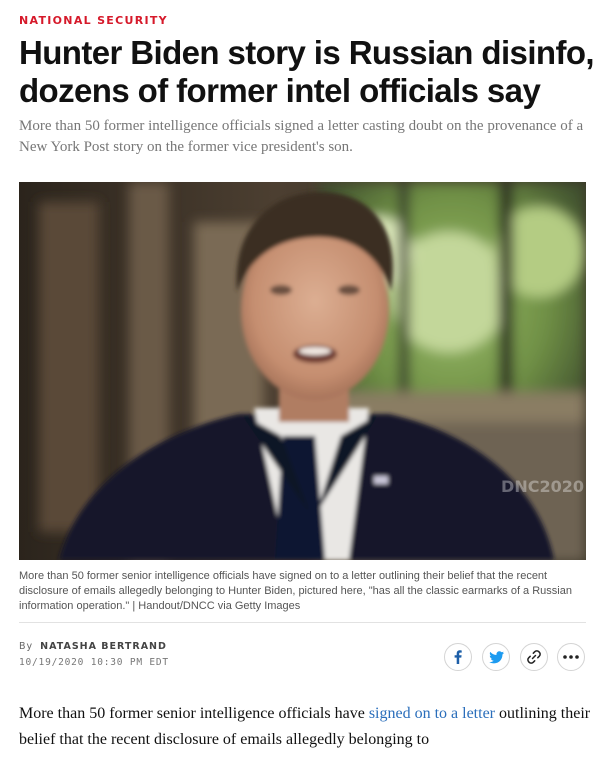 This screenshot has width=603, height=761. What do you see at coordinates (542, 486) in the screenshot?
I see `watermark-text: DNC2020` at bounding box center [542, 486].